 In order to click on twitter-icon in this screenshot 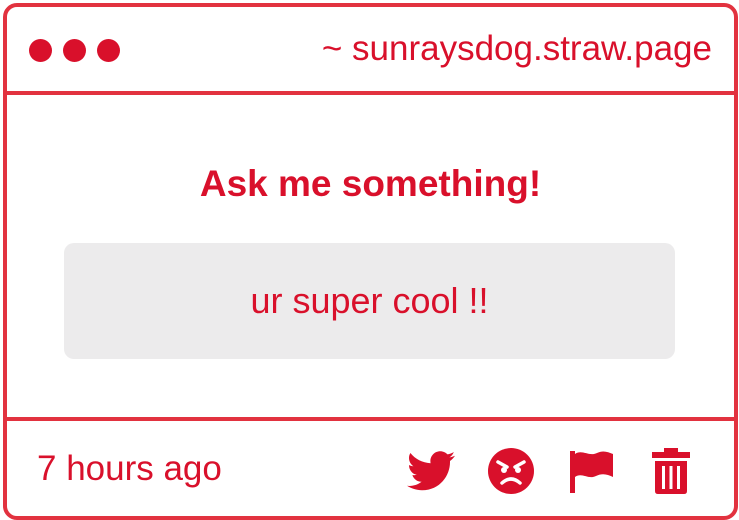, I will do `click(431, 471)`.